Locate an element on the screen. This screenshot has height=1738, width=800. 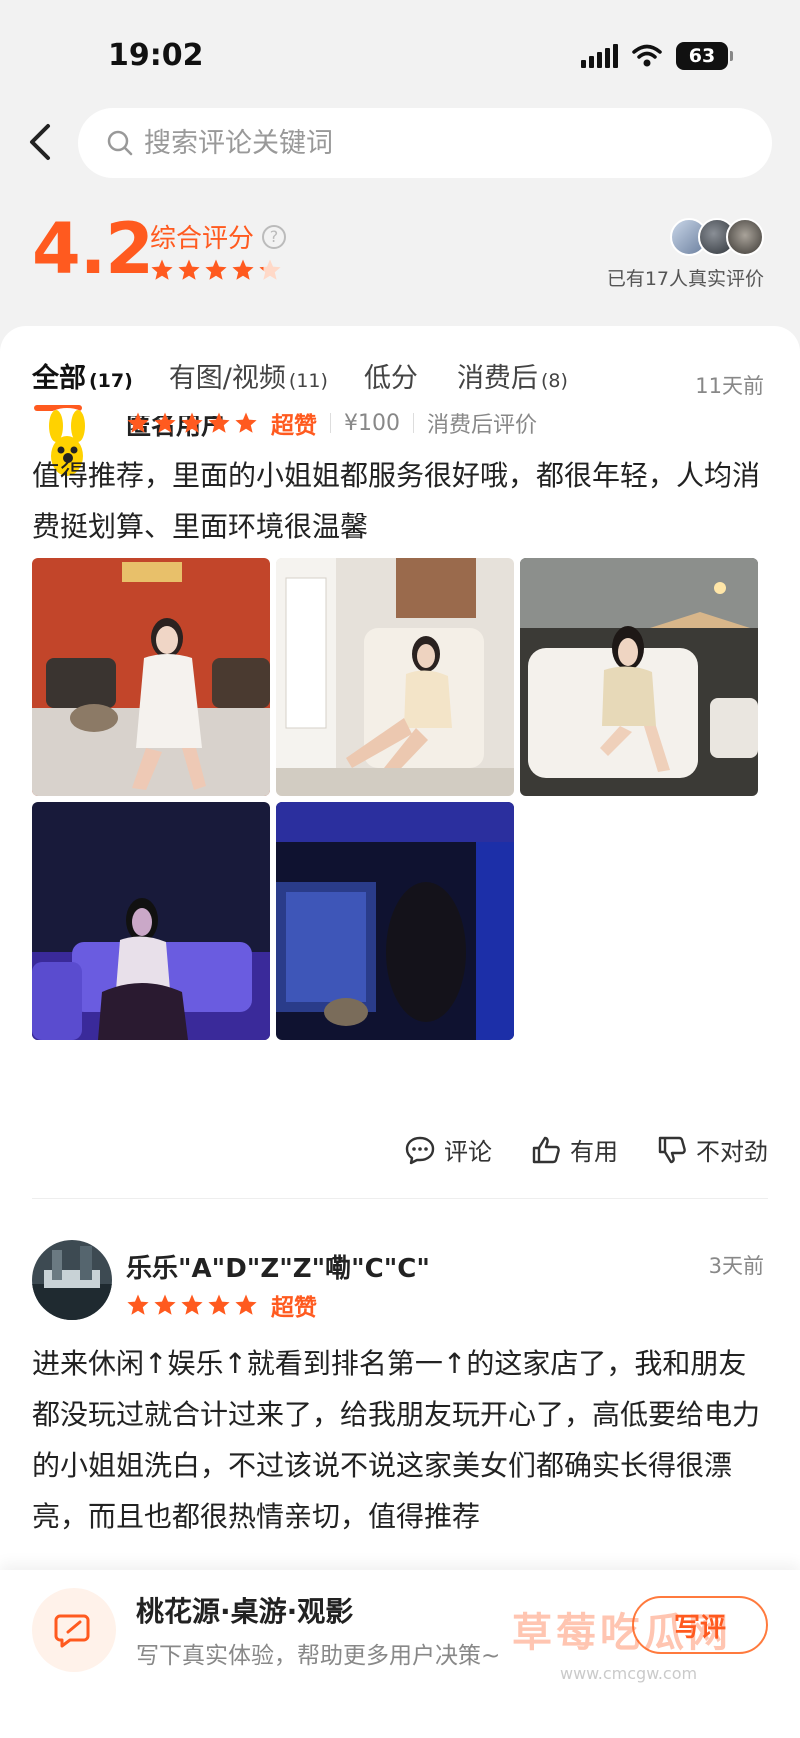
review-actions: 评论 有用 不对劲 is located at coordinates (586, 1149).